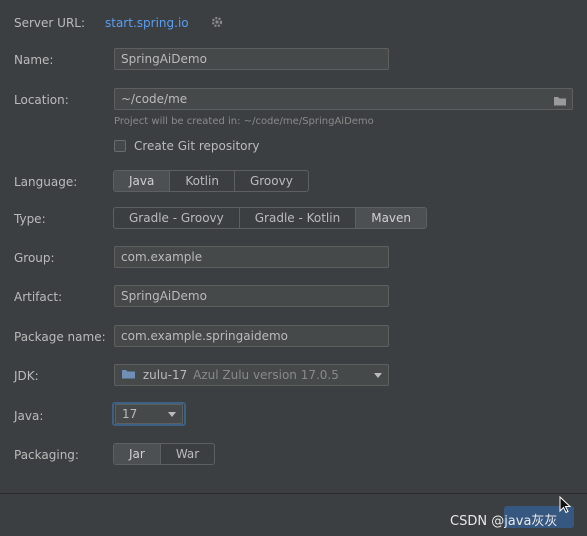 The width and height of the screenshot is (587, 536). I want to click on type-selector: Gradle - Groovy Gradle - Kotlin Maven, so click(270, 218).